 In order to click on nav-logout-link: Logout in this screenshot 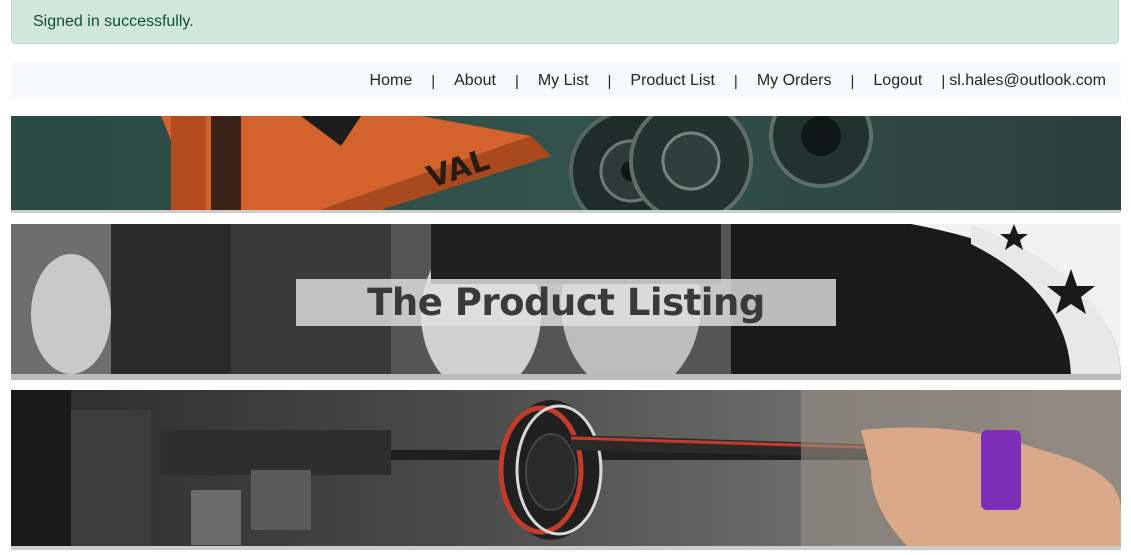, I will do `click(897, 81)`.